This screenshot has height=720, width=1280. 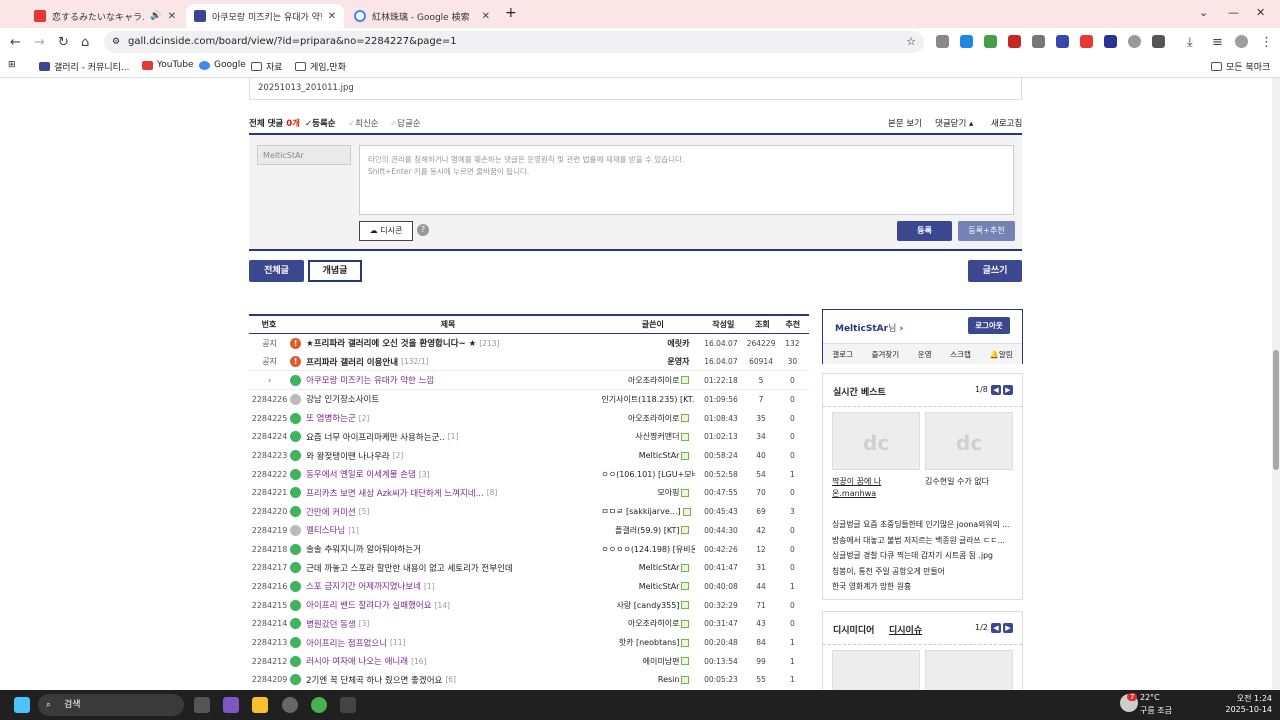 What do you see at coordinates (424, 474) in the screenshot?
I see `comment-count: [3]` at bounding box center [424, 474].